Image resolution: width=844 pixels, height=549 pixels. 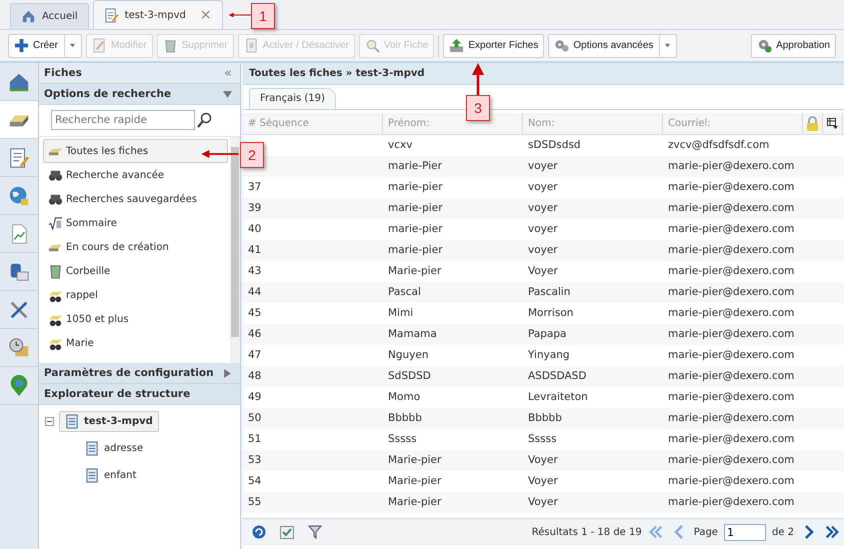 What do you see at coordinates (205, 120) in the screenshot?
I see `search-icon` at bounding box center [205, 120].